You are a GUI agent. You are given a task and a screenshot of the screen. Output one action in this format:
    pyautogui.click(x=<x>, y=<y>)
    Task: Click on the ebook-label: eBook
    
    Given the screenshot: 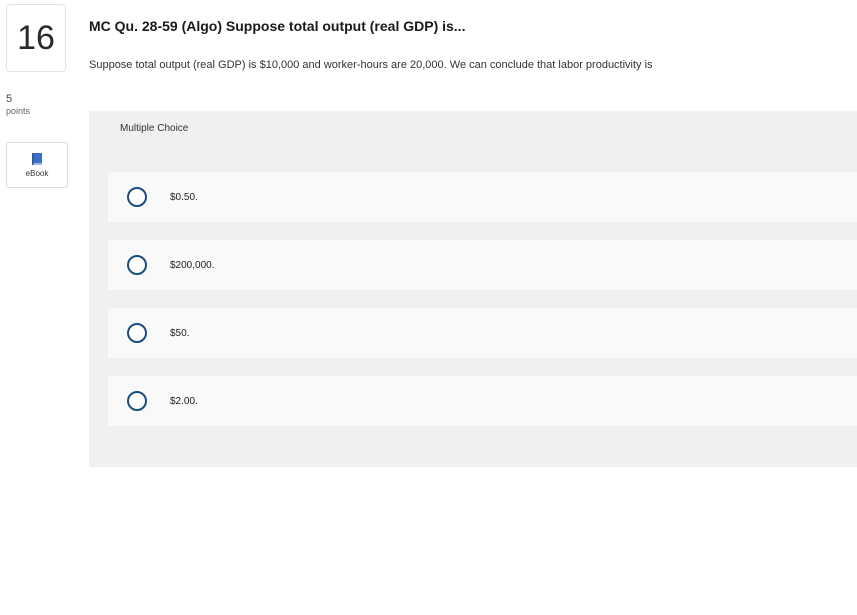 What is the action you would take?
    pyautogui.click(x=37, y=173)
    